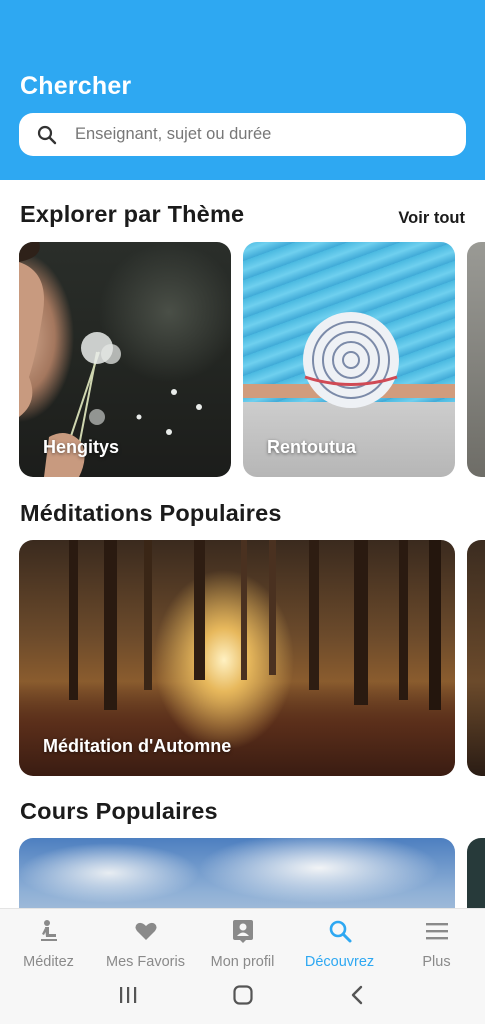  What do you see at coordinates (76, 86) in the screenshot?
I see `page-title: Chercher` at bounding box center [76, 86].